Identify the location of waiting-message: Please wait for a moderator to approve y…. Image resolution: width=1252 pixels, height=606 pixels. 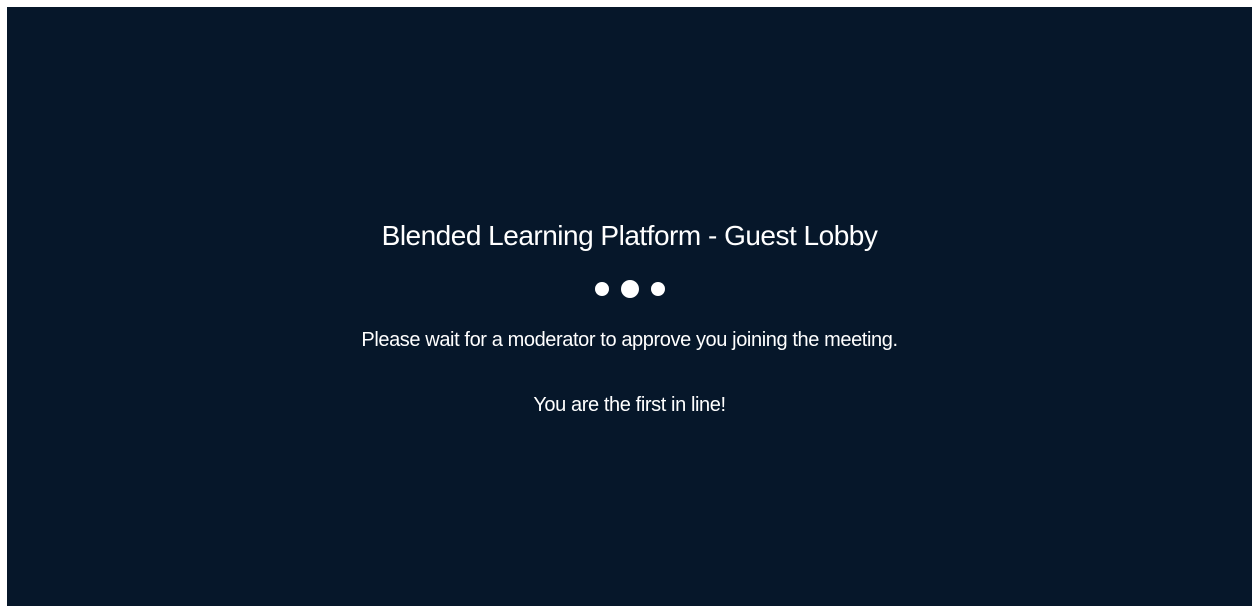
(629, 340).